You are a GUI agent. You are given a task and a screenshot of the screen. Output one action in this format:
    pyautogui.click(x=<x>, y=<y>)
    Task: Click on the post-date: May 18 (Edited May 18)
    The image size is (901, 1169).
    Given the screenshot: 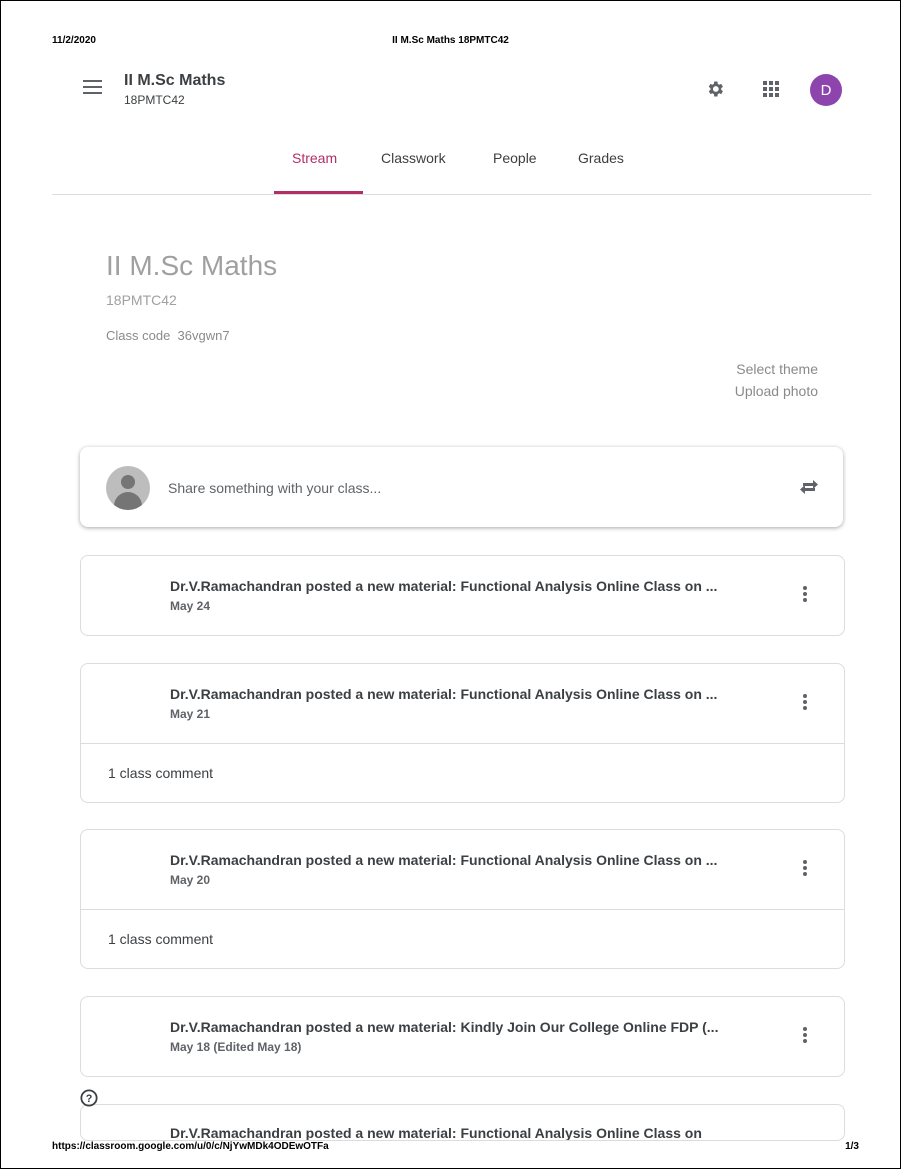 What is the action you would take?
    pyautogui.click(x=236, y=1047)
    